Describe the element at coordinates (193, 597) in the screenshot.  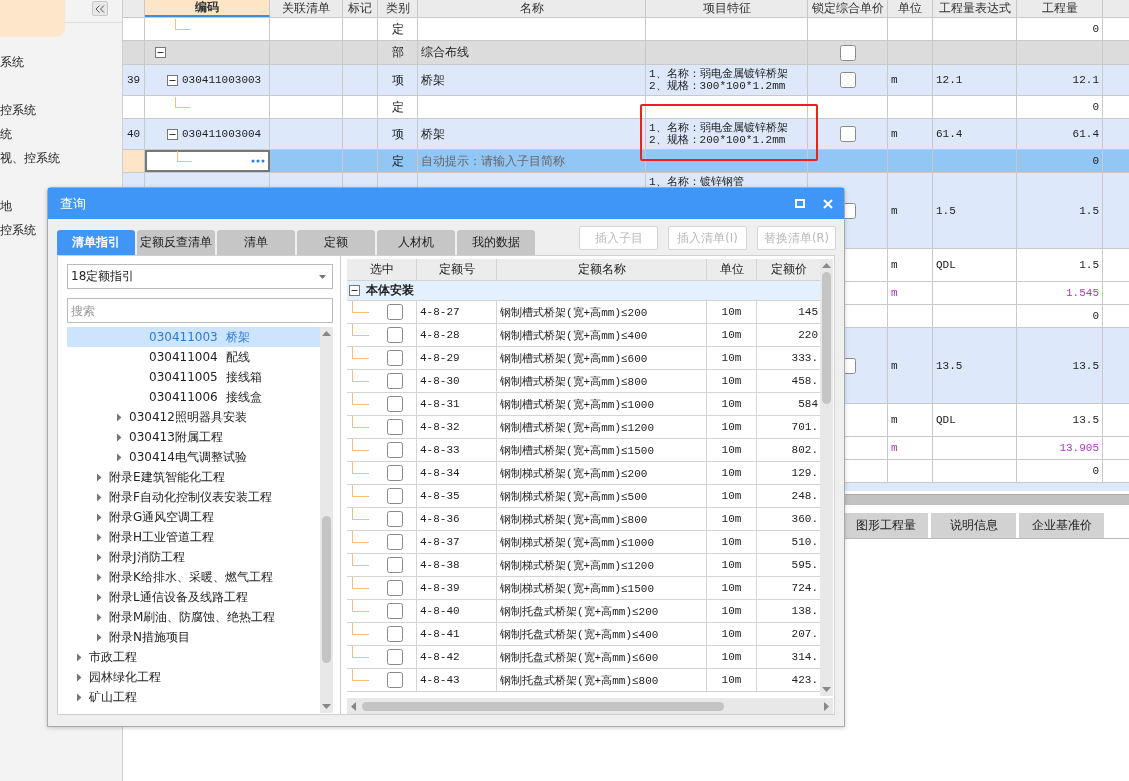
I see `tree-item: 附录L通信设备及线路工程` at that location.